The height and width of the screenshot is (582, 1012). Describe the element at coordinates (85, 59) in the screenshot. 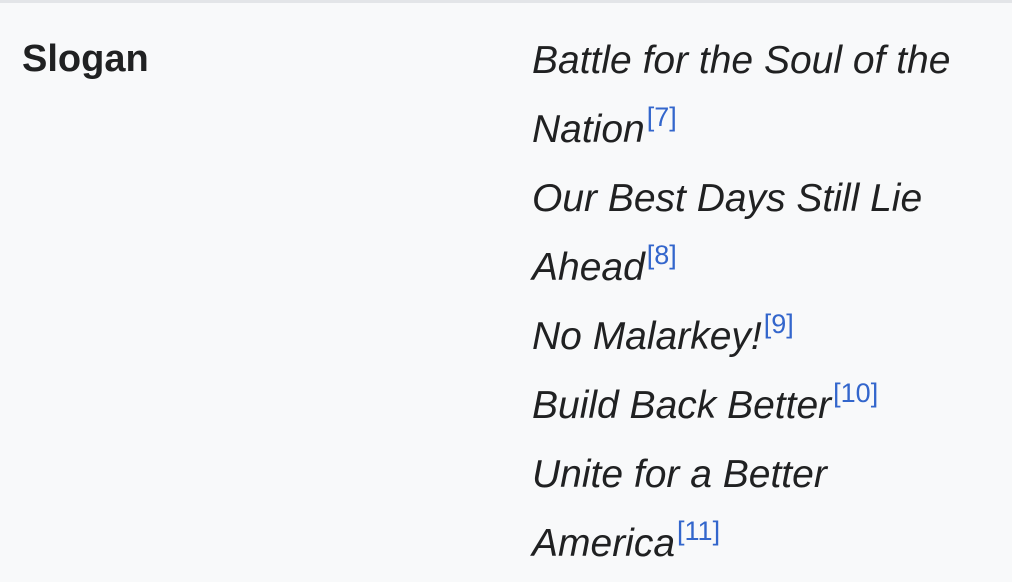

I see `infobox-label: Slogan` at that location.